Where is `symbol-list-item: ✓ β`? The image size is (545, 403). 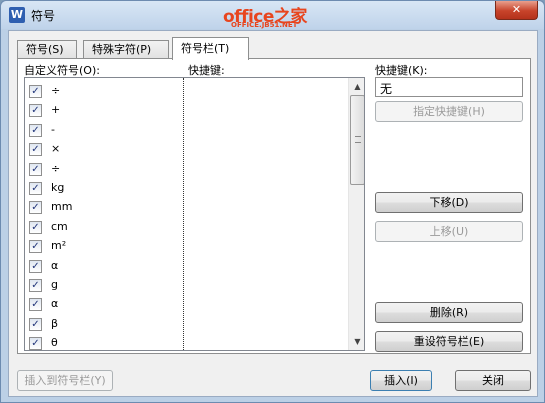 symbol-list-item: ✓ β is located at coordinates (104, 324).